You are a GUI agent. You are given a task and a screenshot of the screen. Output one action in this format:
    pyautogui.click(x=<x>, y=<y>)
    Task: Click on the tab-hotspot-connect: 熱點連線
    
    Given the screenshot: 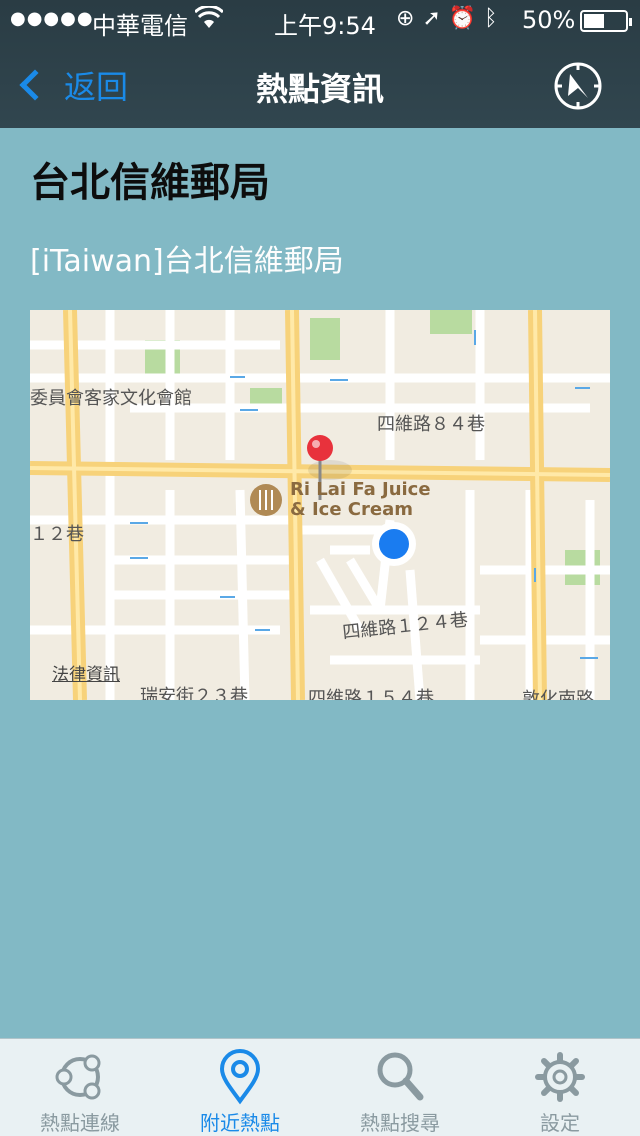 What is the action you would take?
    pyautogui.click(x=80, y=1087)
    